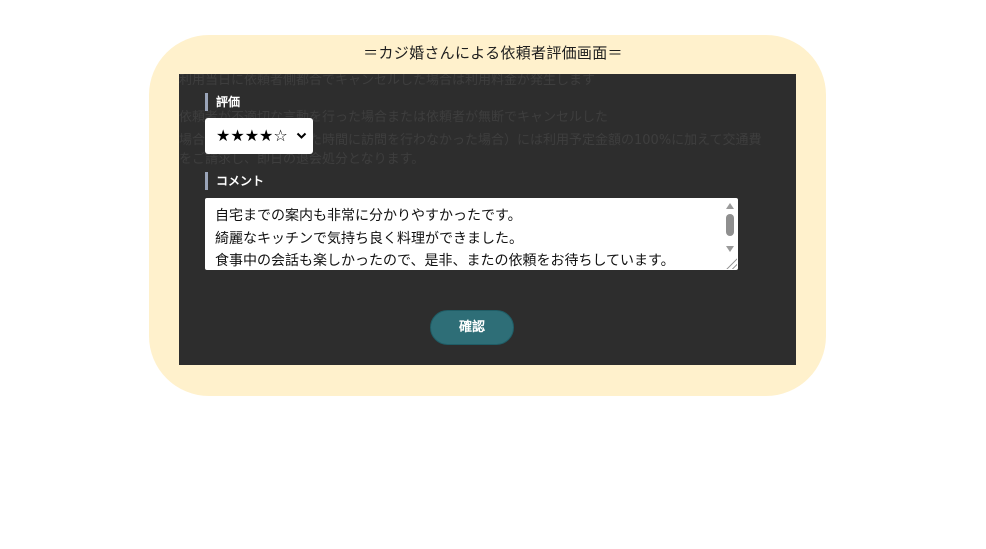 Image resolution: width=986 pixels, height=549 pixels. What do you see at coordinates (731, 263) in the screenshot?
I see `resize-grip-icon` at bounding box center [731, 263].